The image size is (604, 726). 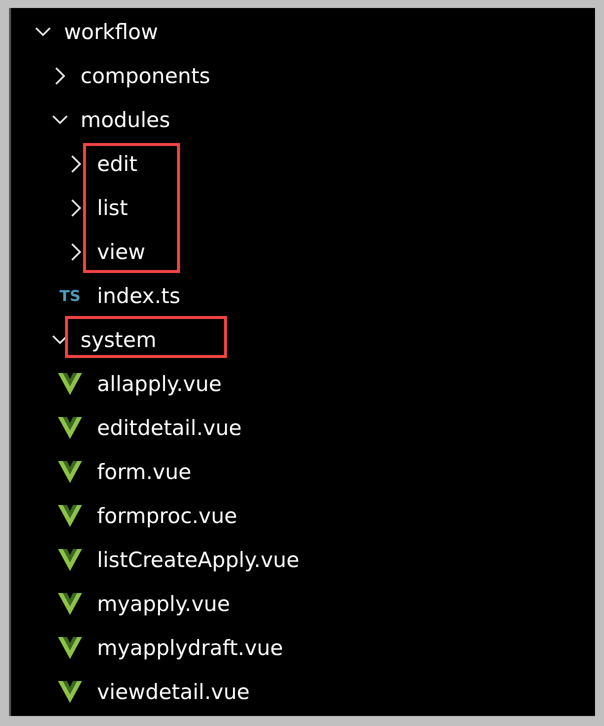 What do you see at coordinates (303, 560) in the screenshot?
I see `file-item: listCreateApply.vue` at bounding box center [303, 560].